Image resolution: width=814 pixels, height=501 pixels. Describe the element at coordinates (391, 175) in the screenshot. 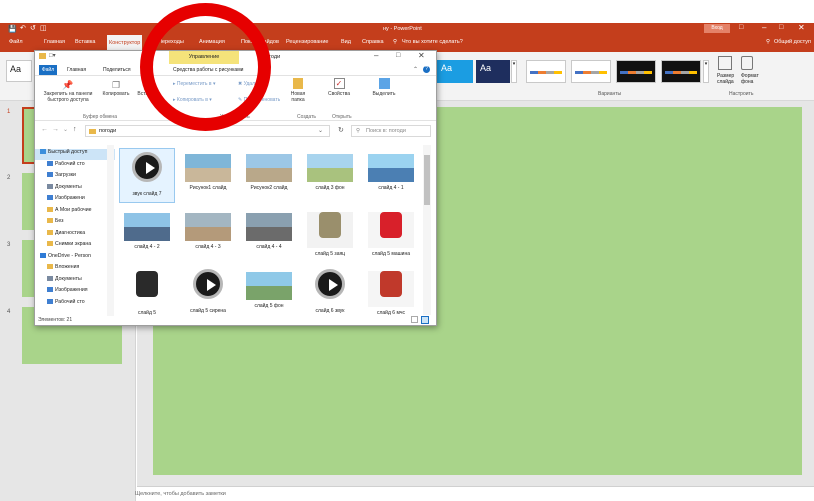

I see `file-item: слайд 4 - 1` at that location.